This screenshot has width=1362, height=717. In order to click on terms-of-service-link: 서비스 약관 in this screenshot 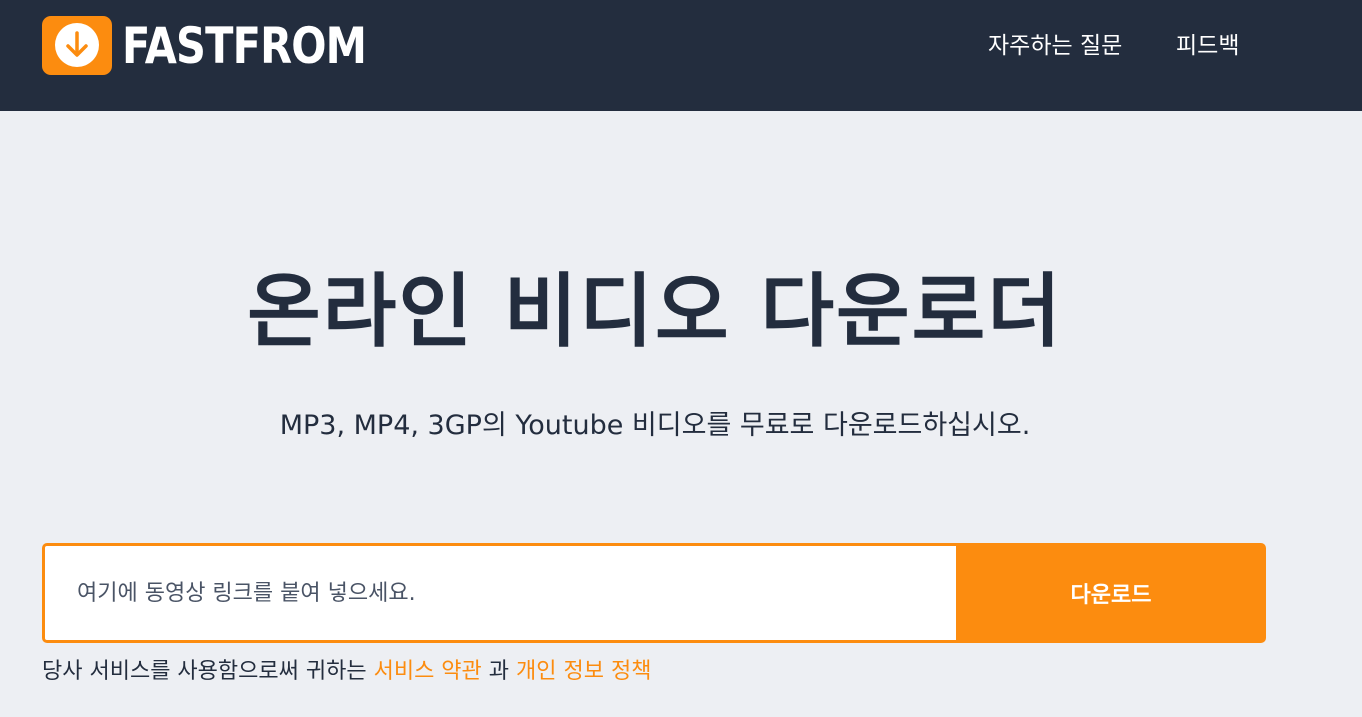, I will do `click(428, 671)`.